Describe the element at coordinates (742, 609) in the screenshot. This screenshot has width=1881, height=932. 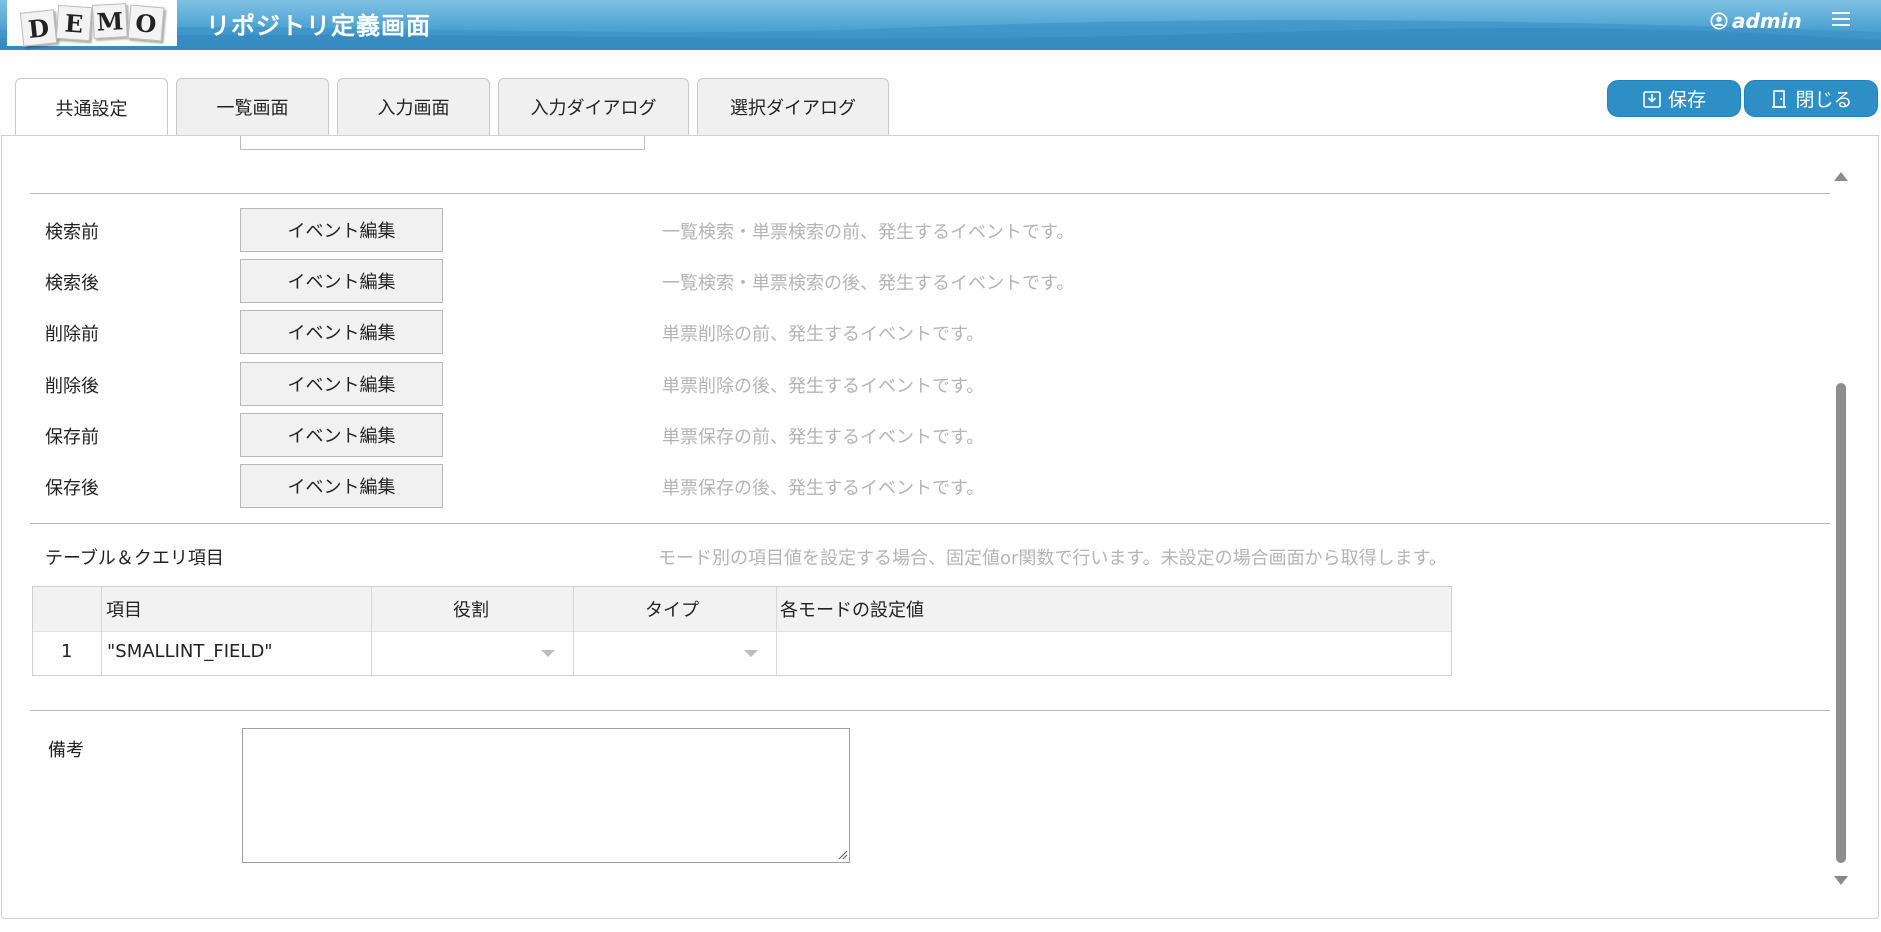
I see `grid-header` at that location.